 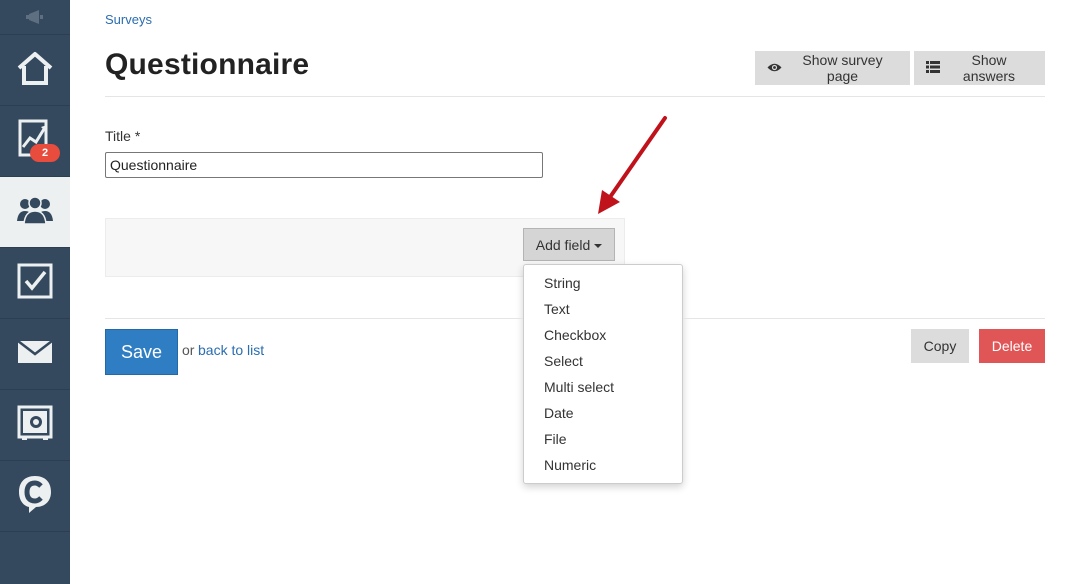 What do you see at coordinates (603, 309) in the screenshot?
I see `dropdown-item-text: Text` at bounding box center [603, 309].